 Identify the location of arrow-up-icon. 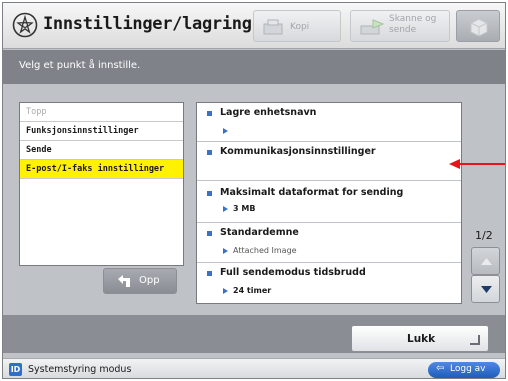
(486, 261).